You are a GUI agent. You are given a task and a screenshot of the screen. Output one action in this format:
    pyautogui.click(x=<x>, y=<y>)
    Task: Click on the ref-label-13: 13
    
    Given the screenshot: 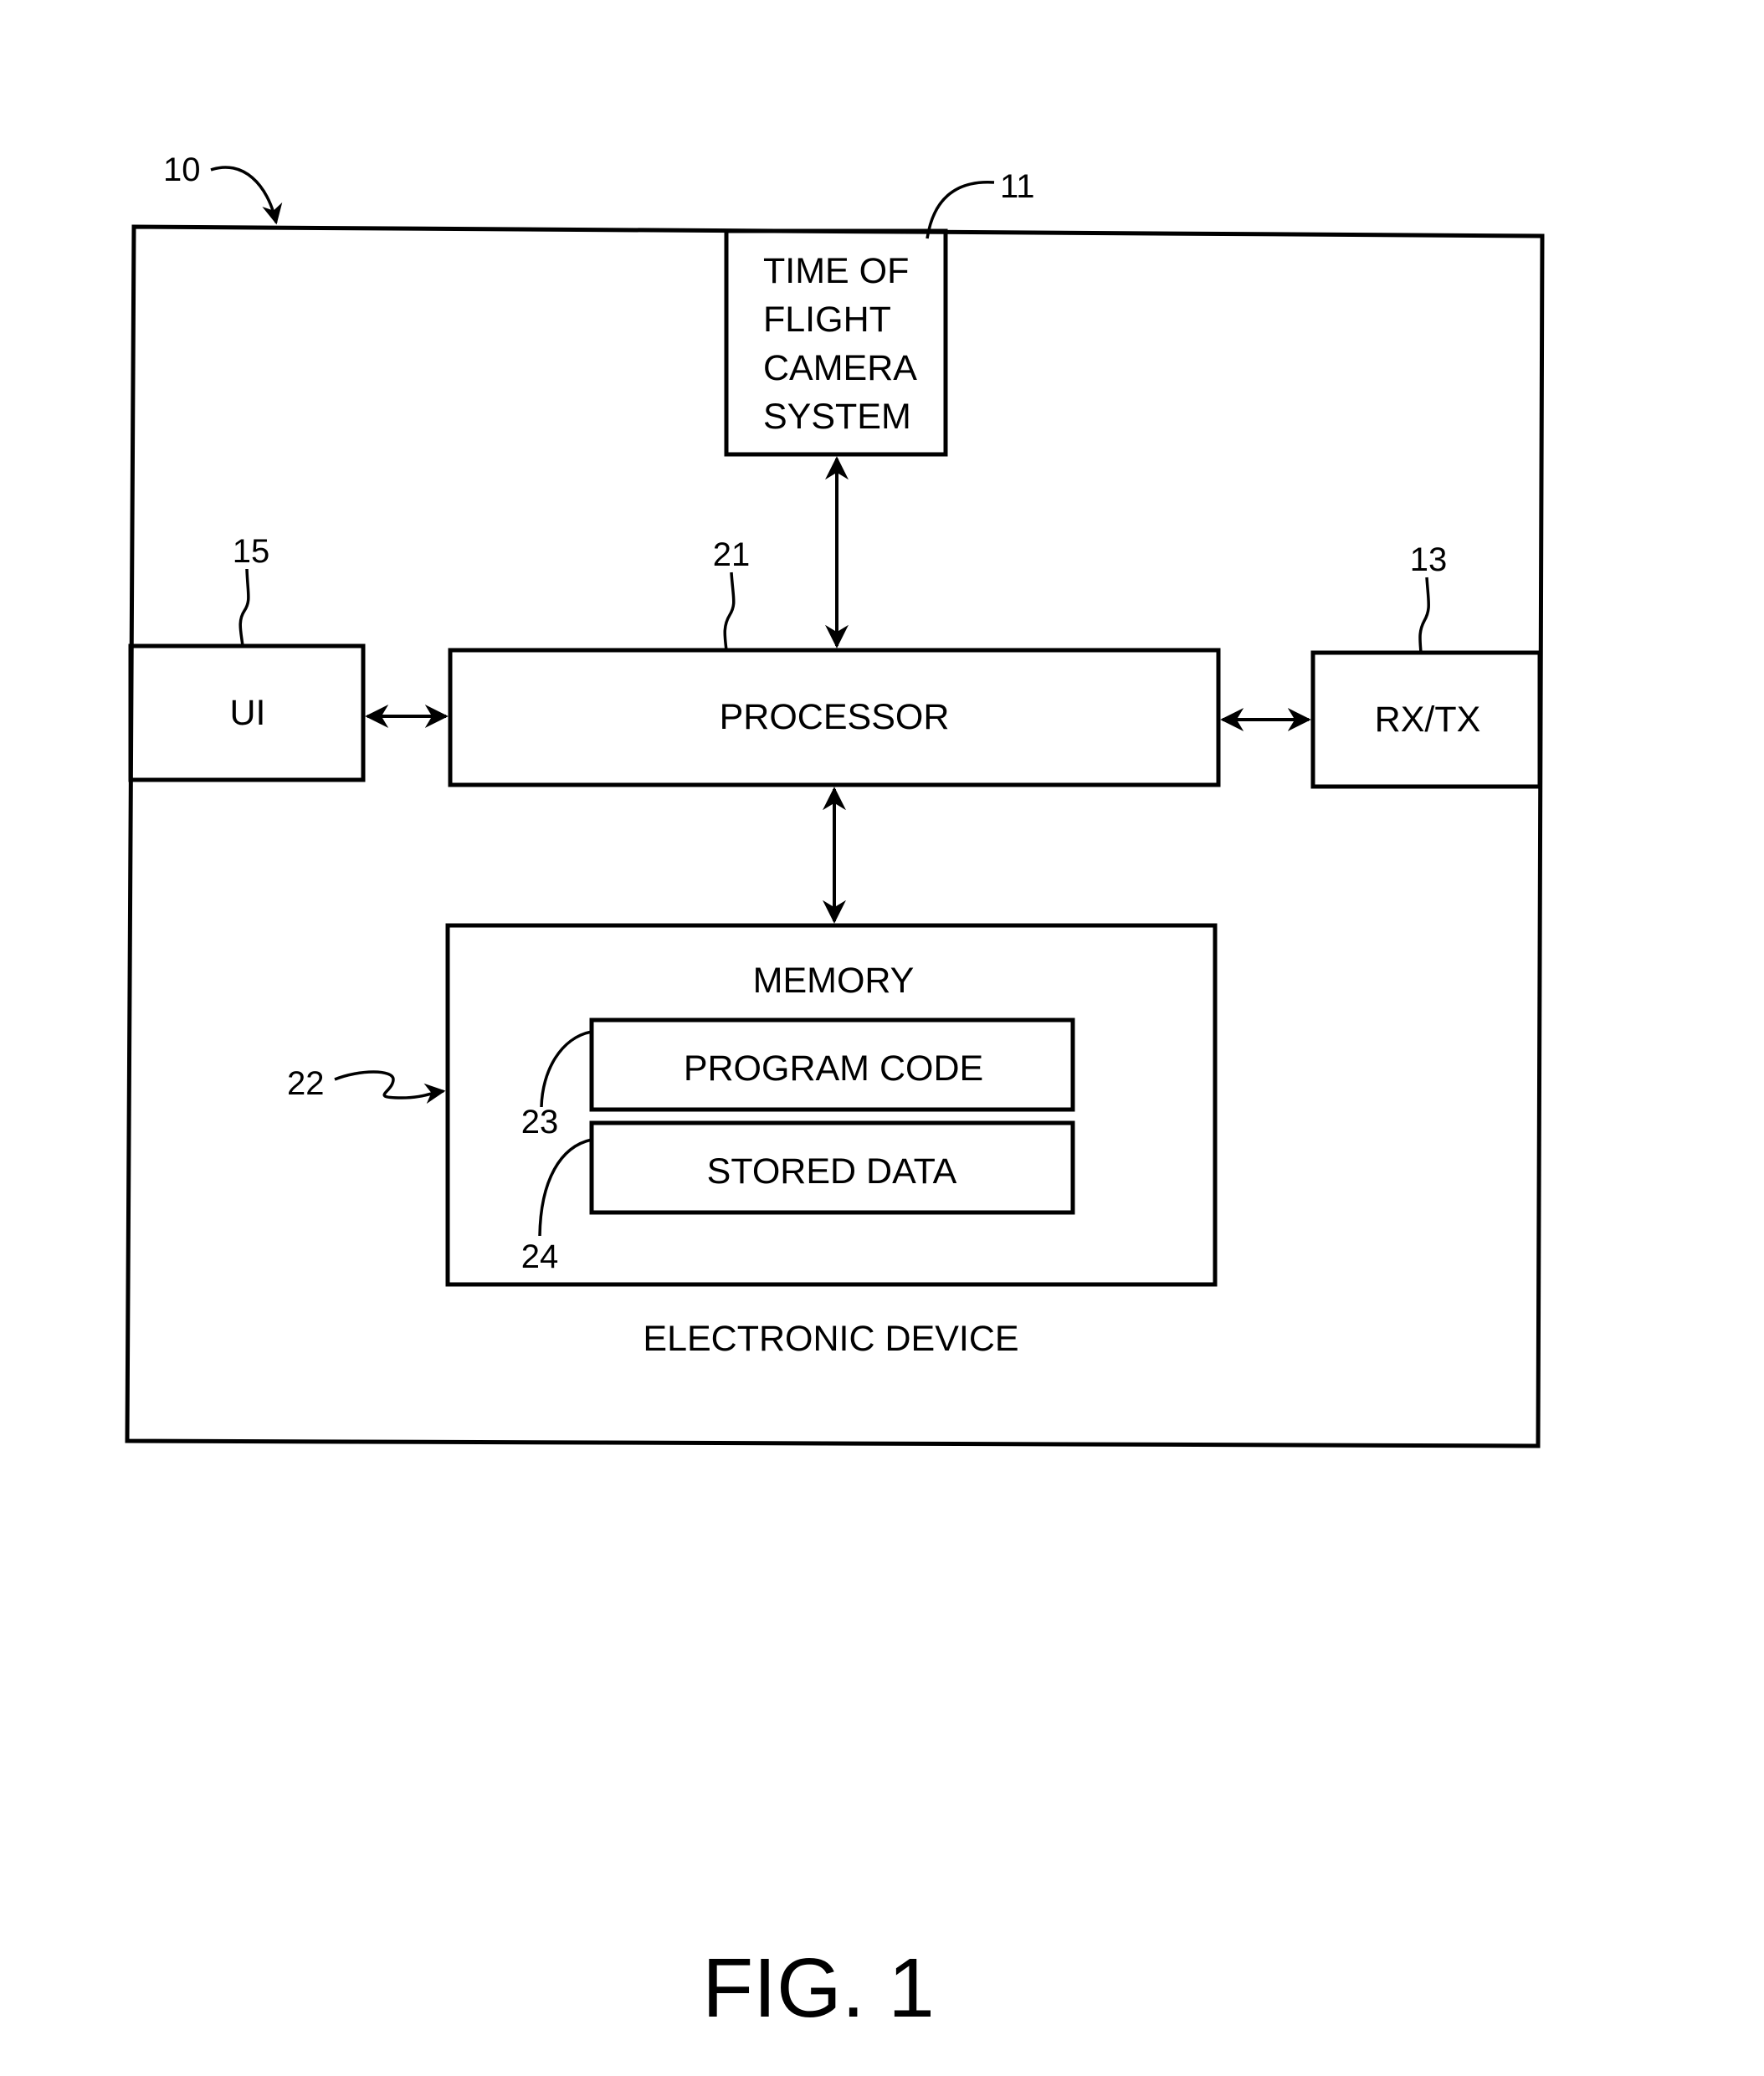 What is the action you would take?
    pyautogui.click(x=1429, y=559)
    